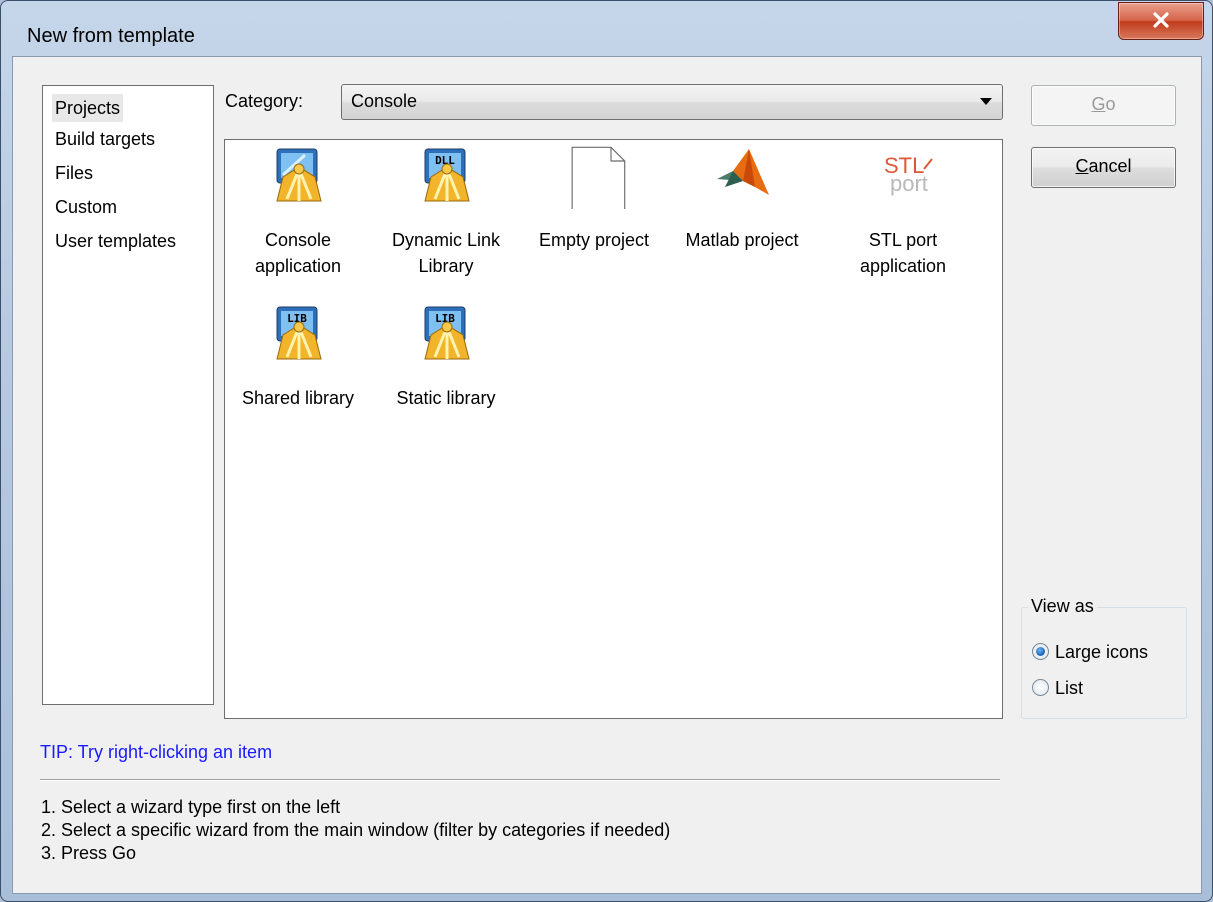  What do you see at coordinates (384, 101) in the screenshot?
I see `category-value: Console` at bounding box center [384, 101].